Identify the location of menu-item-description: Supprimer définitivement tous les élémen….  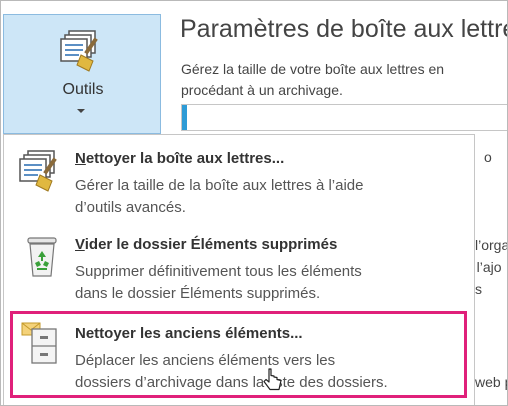
(218, 283).